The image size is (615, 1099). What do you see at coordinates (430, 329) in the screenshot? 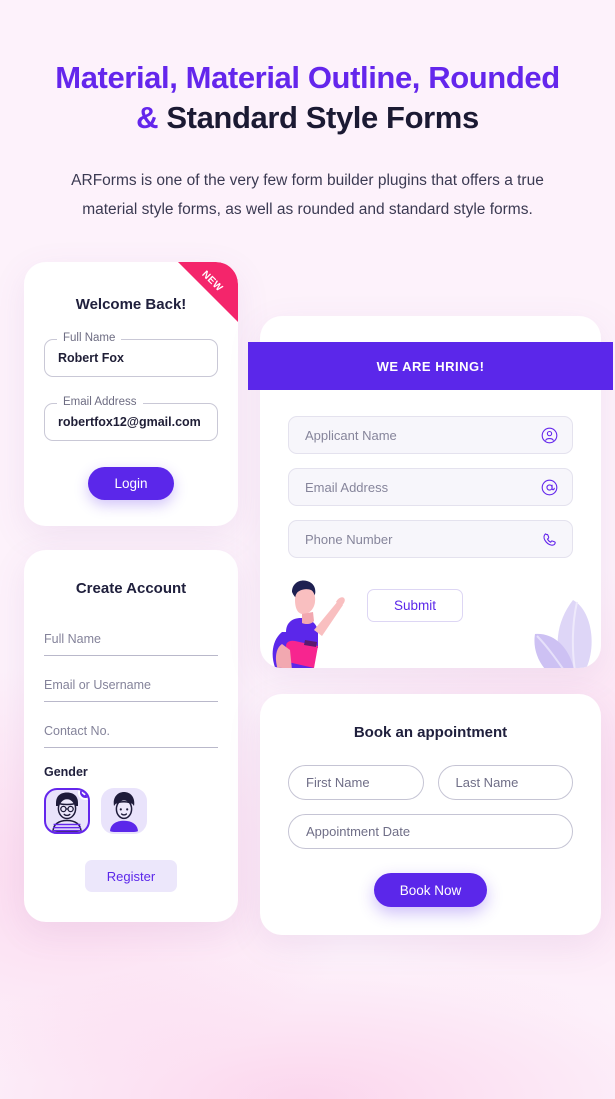
I see `hiring-card-top` at bounding box center [430, 329].